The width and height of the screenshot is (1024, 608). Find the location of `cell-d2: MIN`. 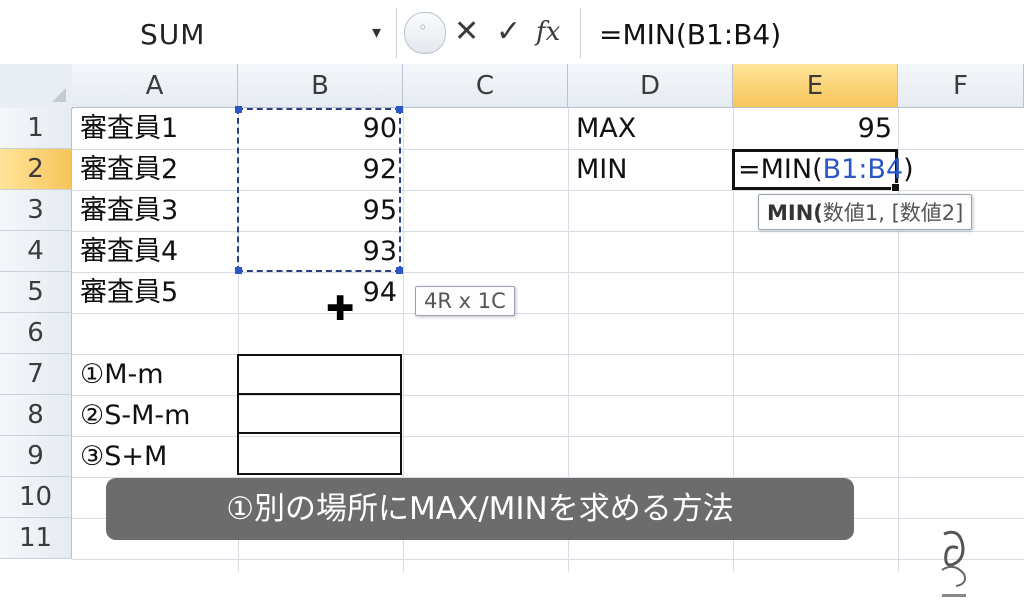

cell-d2: MIN is located at coordinates (651, 169).